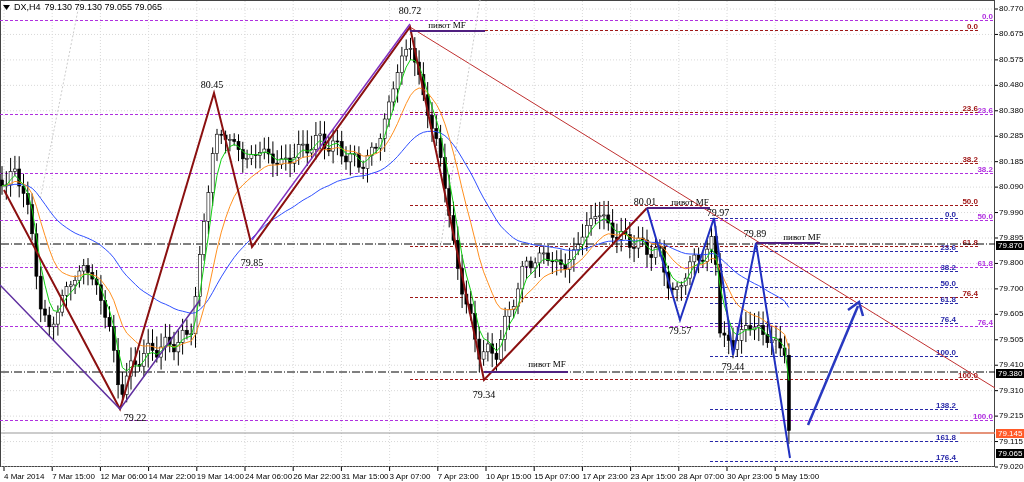  Describe the element at coordinates (1011, 187) in the screenshot. I see `price-axis-label: 80.090` at that location.